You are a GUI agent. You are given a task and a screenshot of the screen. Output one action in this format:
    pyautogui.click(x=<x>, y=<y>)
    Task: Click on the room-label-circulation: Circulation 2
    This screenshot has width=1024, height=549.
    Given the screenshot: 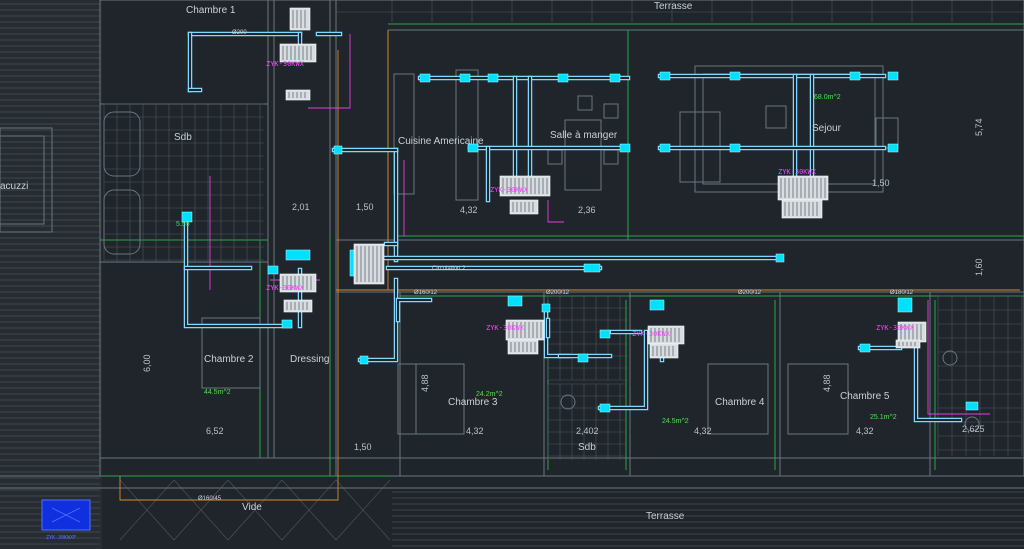 What is the action you would take?
    pyautogui.click(x=449, y=269)
    